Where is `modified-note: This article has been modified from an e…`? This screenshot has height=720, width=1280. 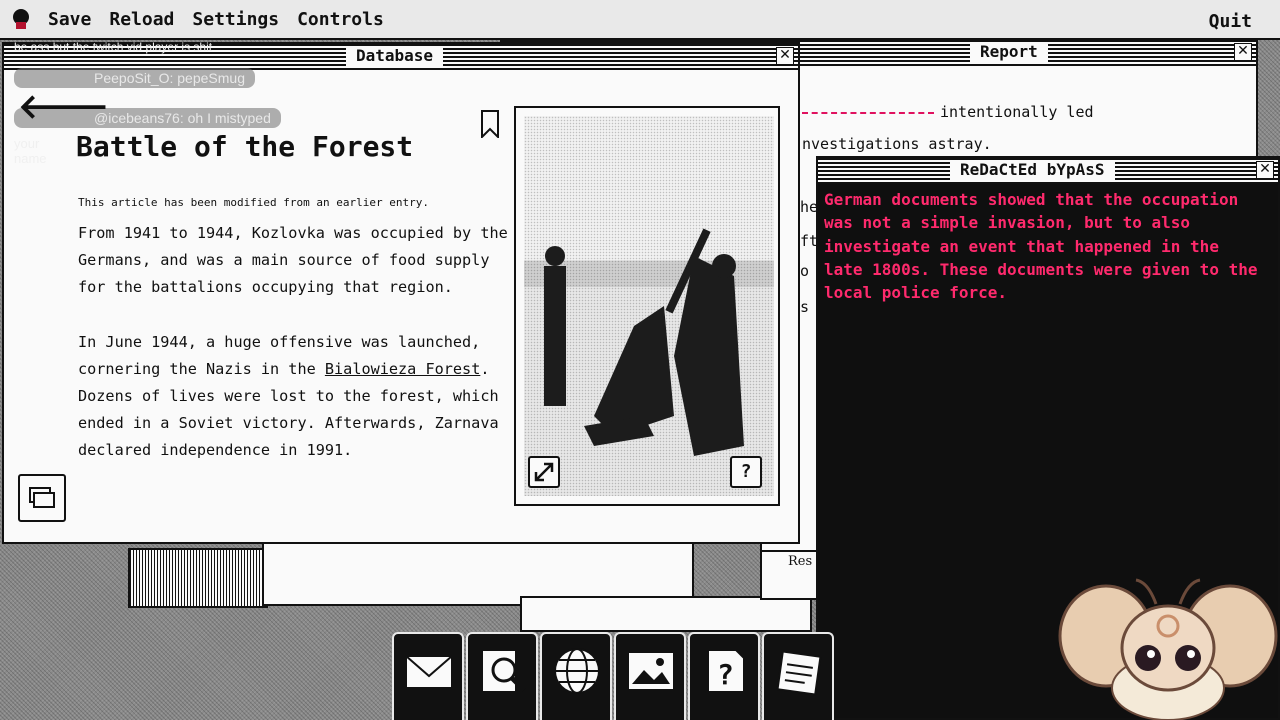
modified-note: This article has been modified from an e… is located at coordinates (253, 202).